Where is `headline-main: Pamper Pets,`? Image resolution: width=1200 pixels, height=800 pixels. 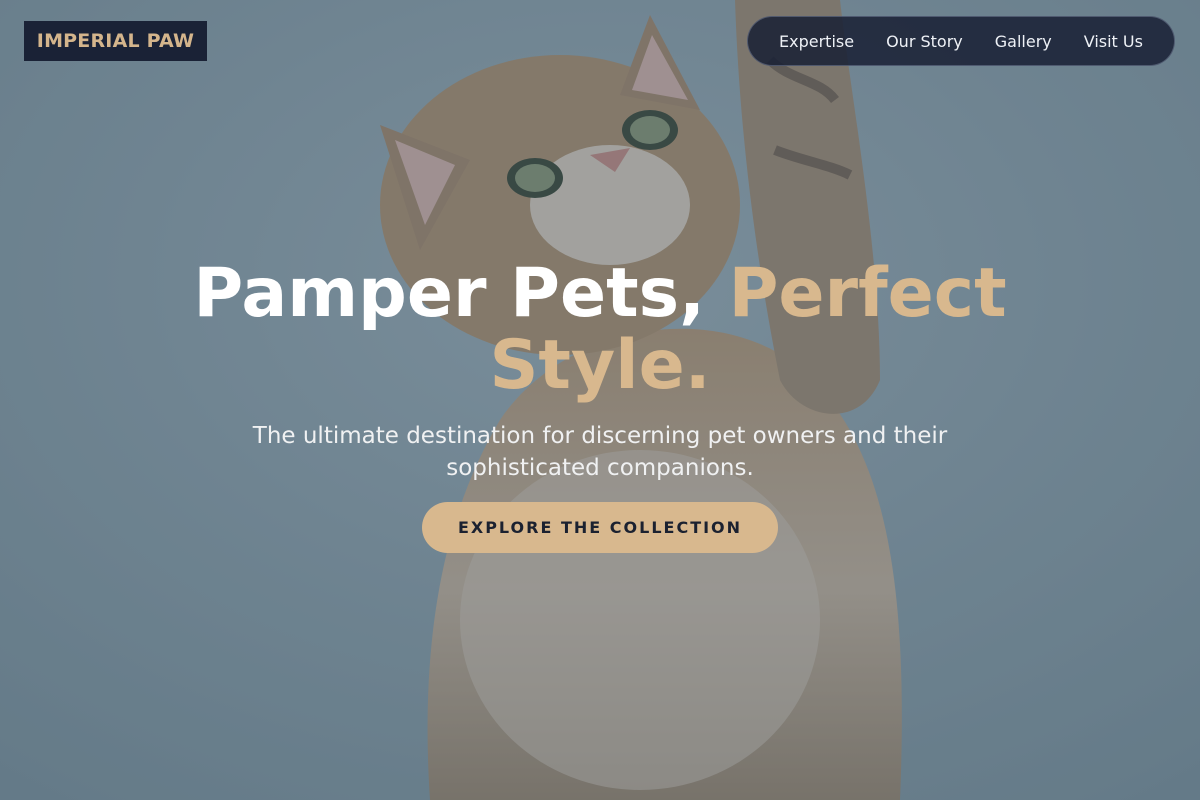
headline-main: Pamper Pets, is located at coordinates (461, 293).